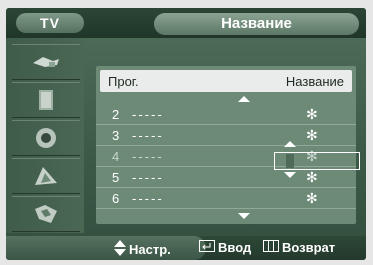 The width and height of the screenshot is (373, 265). Describe the element at coordinates (290, 175) in the screenshot. I see `char-down-icon` at that location.